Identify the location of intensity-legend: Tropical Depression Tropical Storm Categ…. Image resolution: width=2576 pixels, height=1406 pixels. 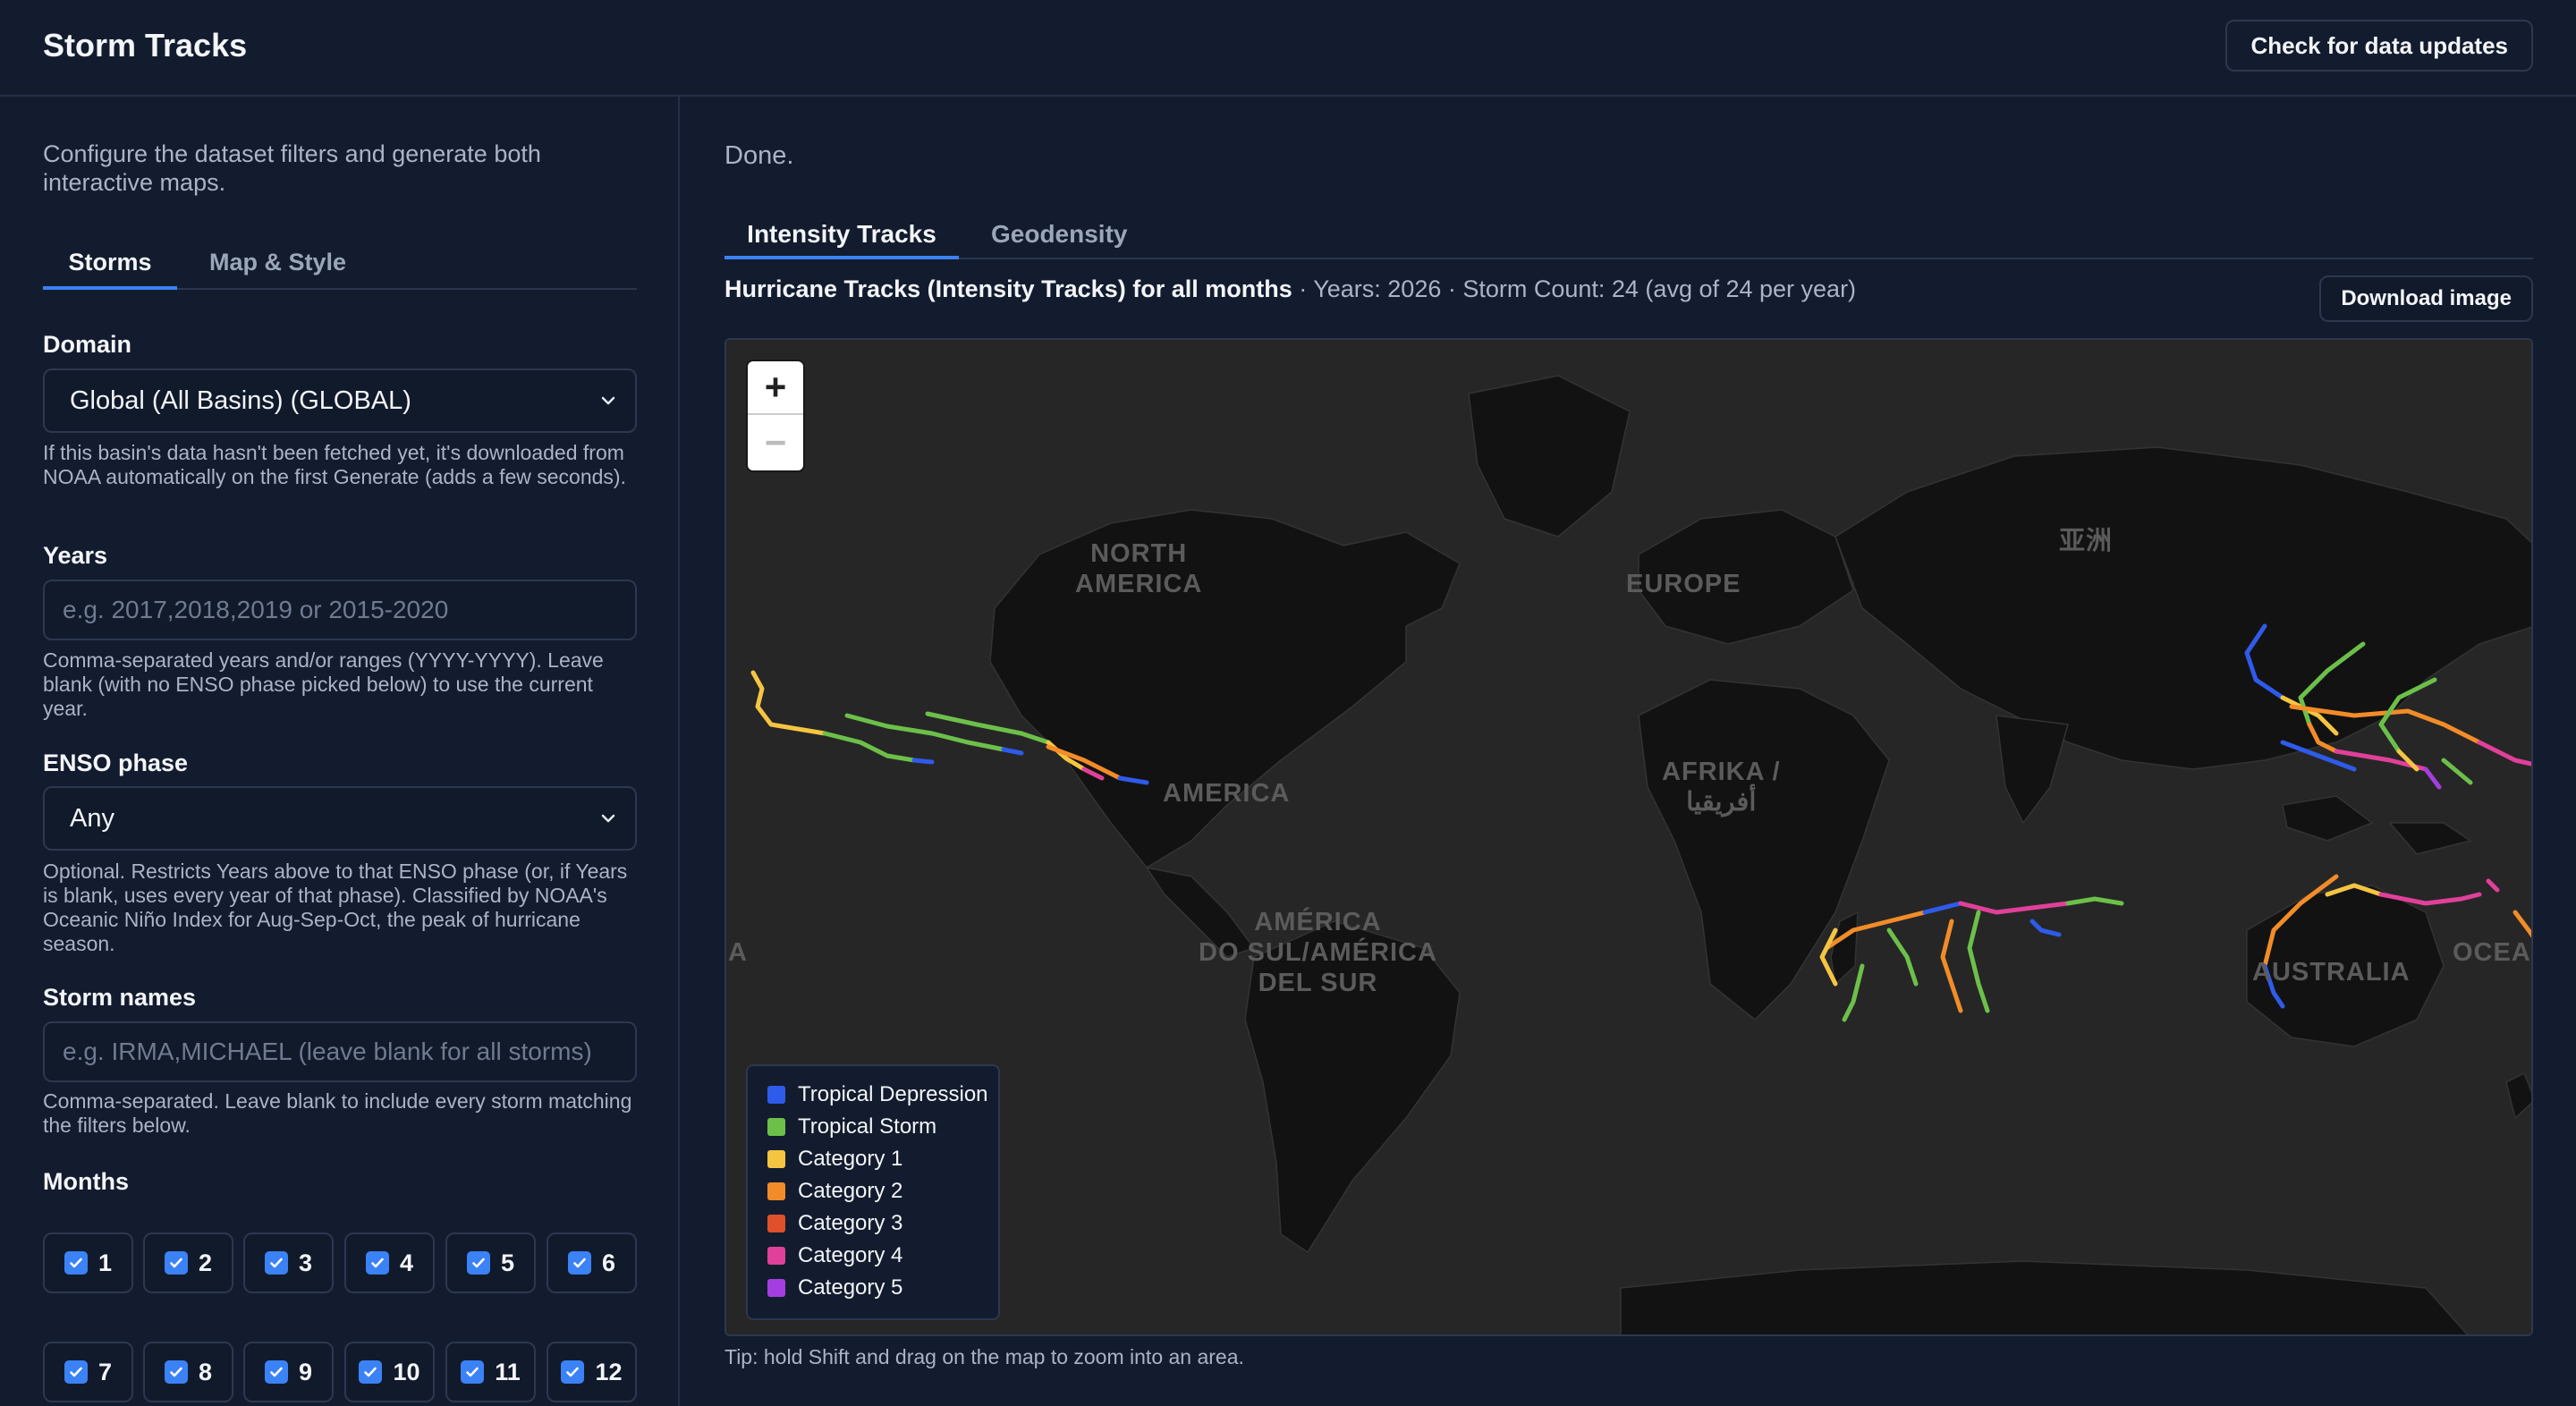
(873, 1192).